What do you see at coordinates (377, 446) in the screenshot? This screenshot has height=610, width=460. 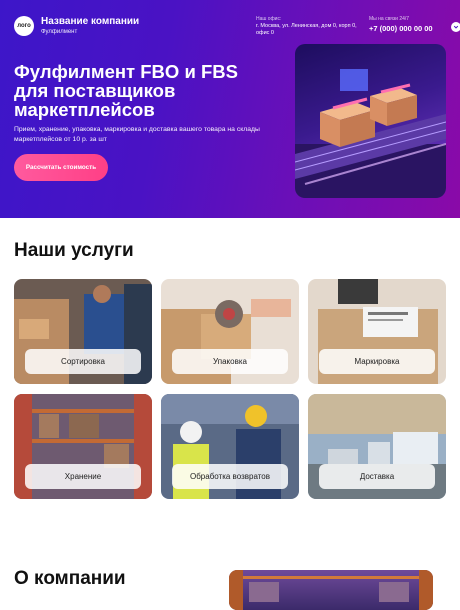 I see `service-card-delivery: Доставка` at bounding box center [377, 446].